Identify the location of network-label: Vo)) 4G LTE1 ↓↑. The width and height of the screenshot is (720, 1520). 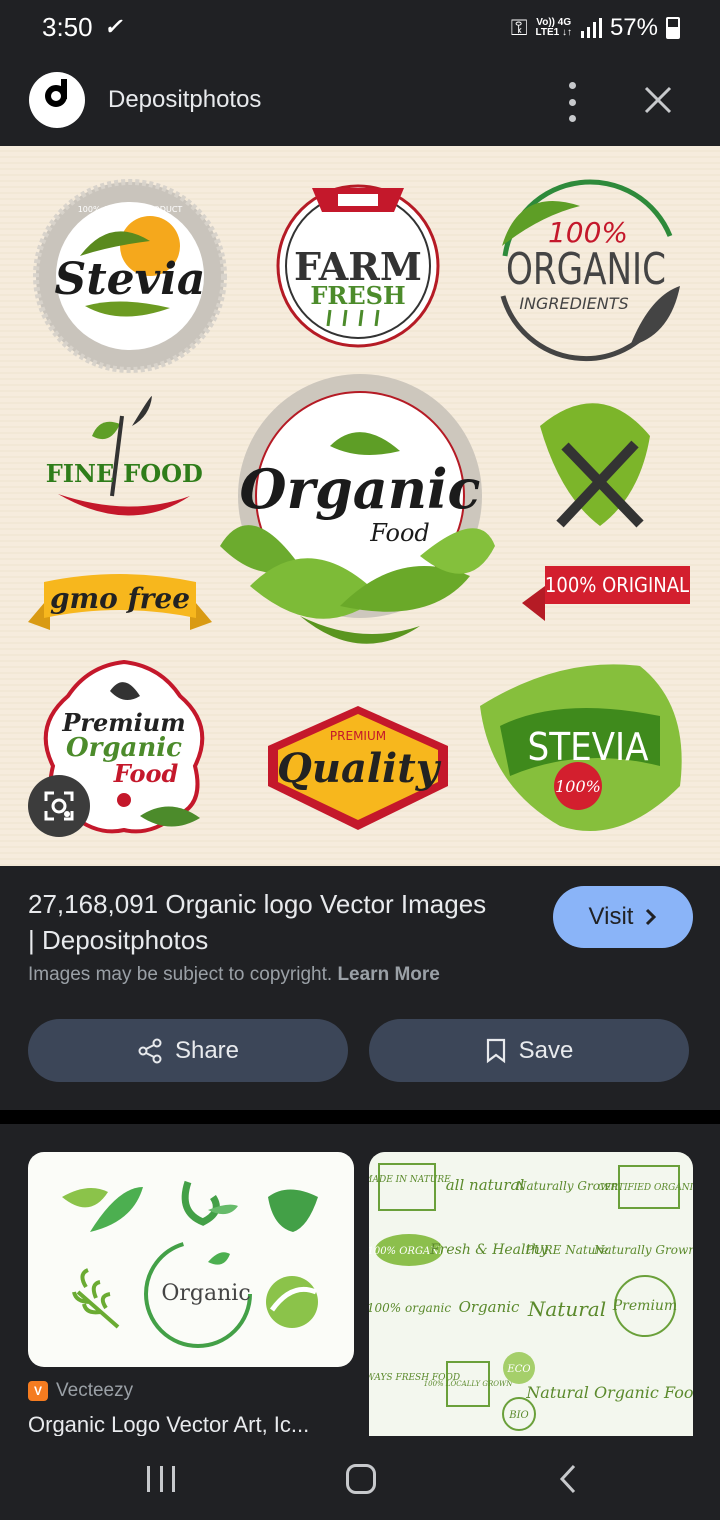
(553, 27).